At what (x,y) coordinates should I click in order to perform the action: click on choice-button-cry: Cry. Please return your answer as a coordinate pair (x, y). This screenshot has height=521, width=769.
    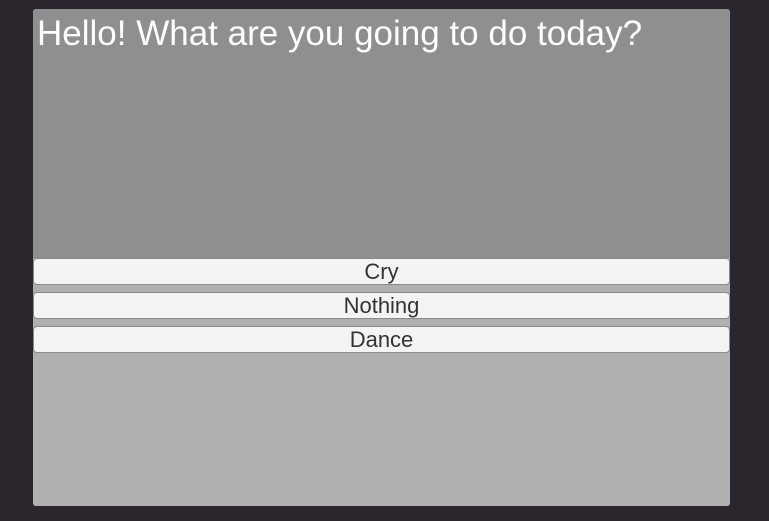
    Looking at the image, I should click on (381, 271).